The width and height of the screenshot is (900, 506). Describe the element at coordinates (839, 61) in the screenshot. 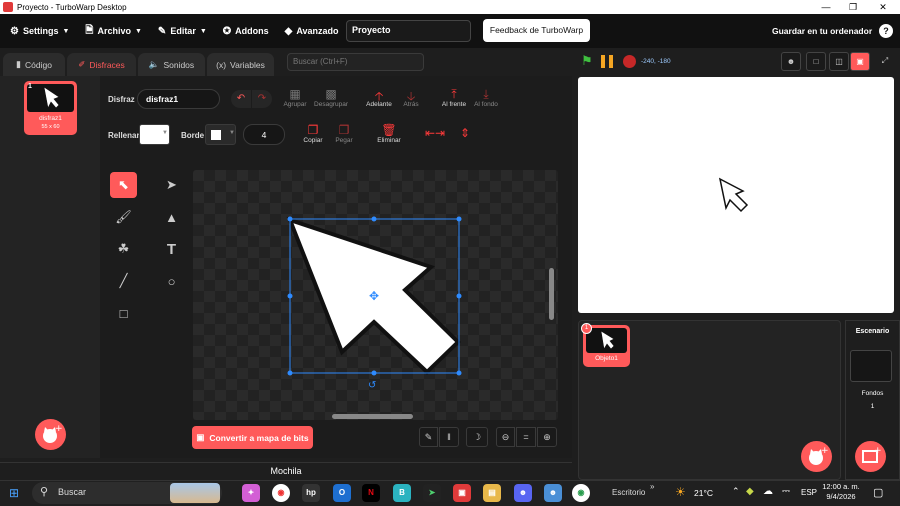

I see `normal-stage-icon: ◫` at that location.